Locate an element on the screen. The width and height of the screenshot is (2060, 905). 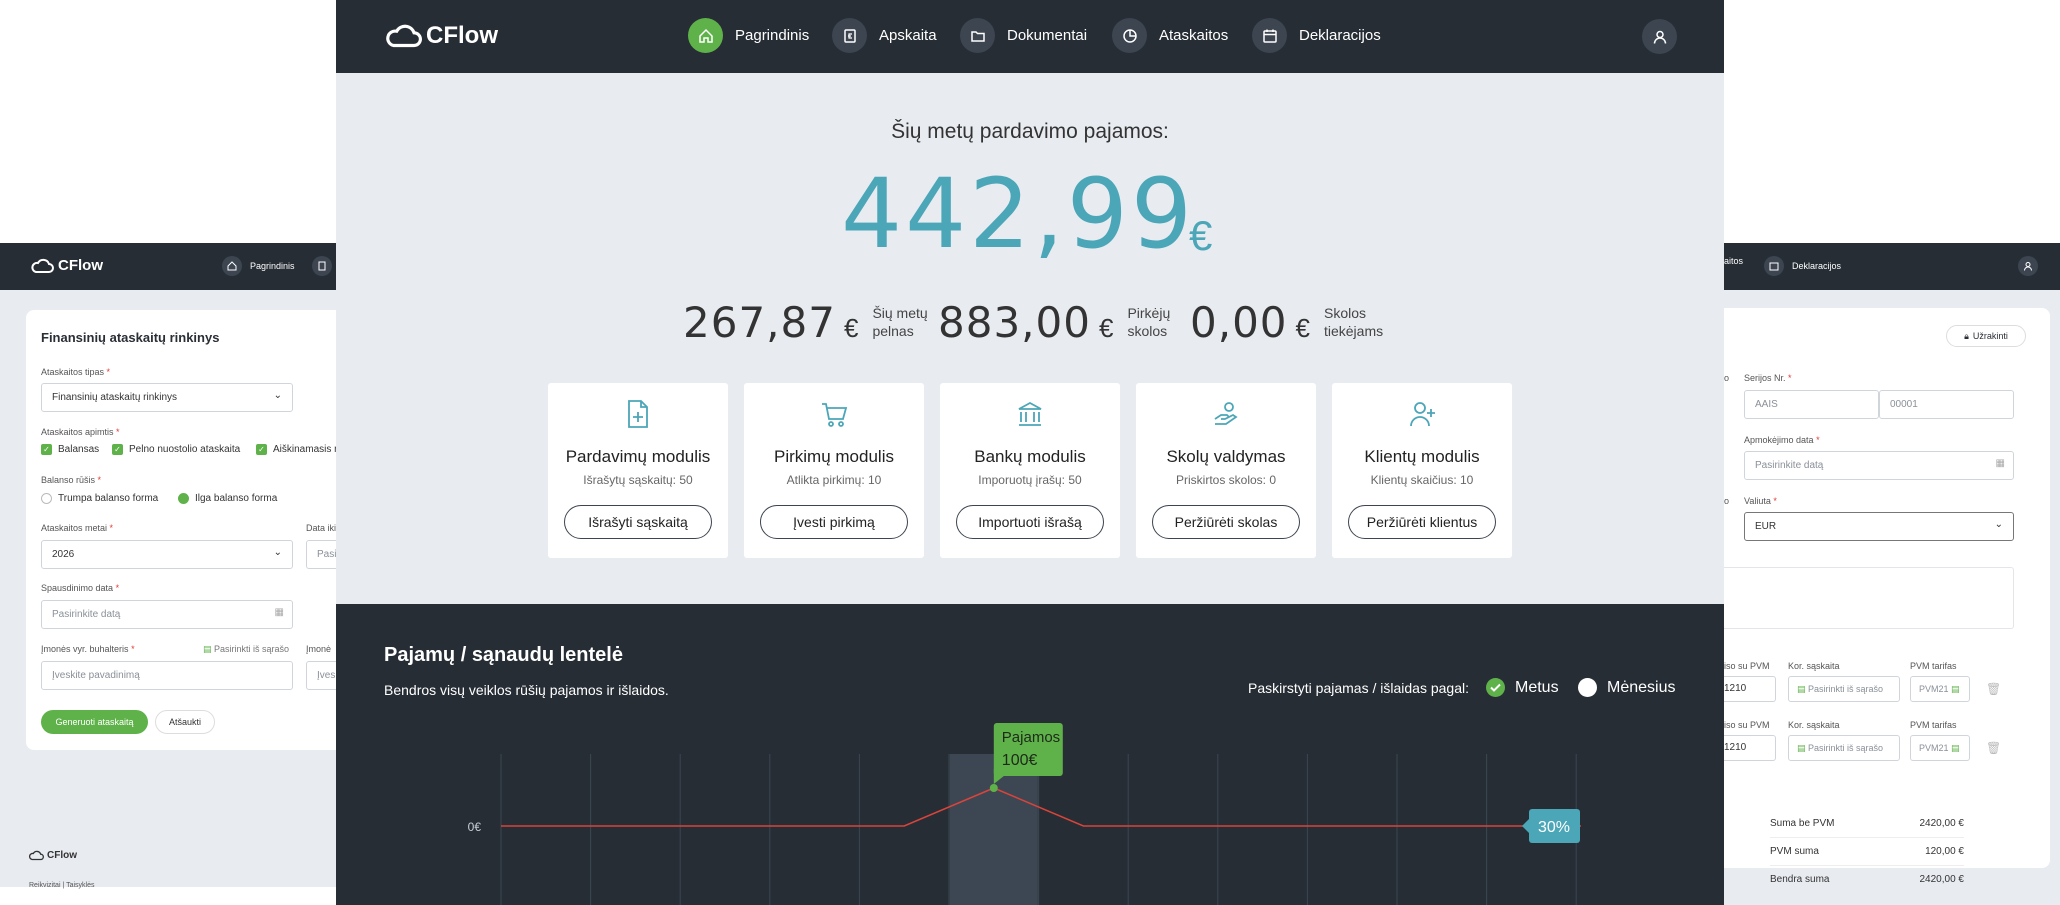
bg-right-profile is located at coordinates (2028, 266).